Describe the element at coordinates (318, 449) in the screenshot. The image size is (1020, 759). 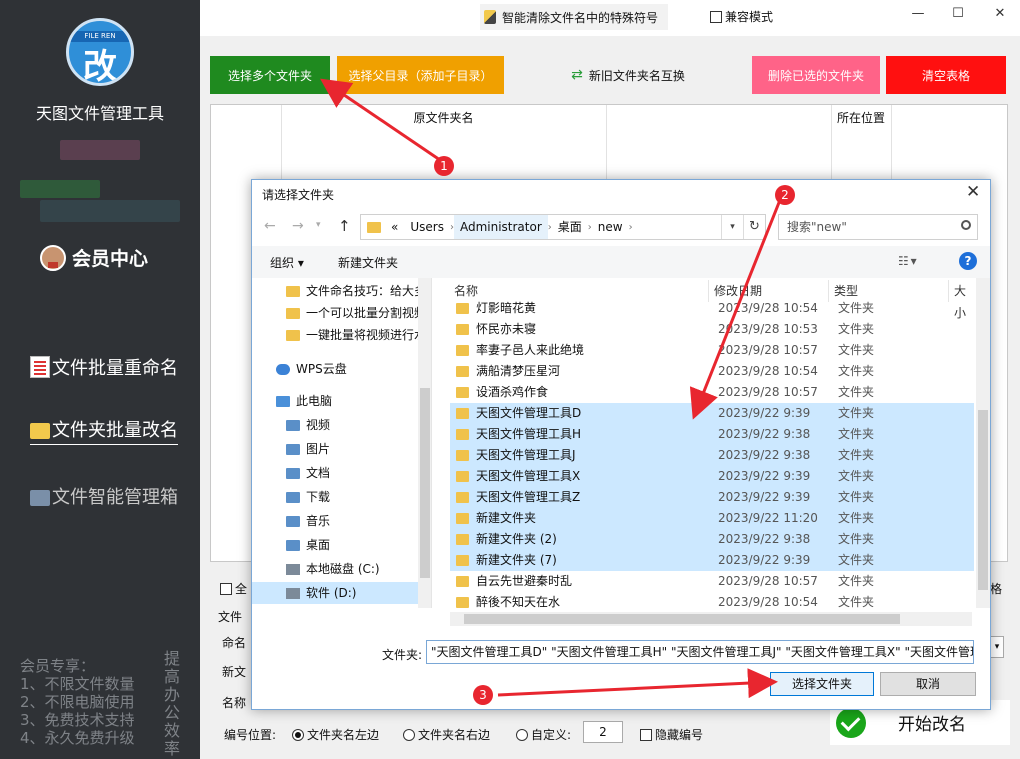
I see `nav-item-label: 图片` at that location.